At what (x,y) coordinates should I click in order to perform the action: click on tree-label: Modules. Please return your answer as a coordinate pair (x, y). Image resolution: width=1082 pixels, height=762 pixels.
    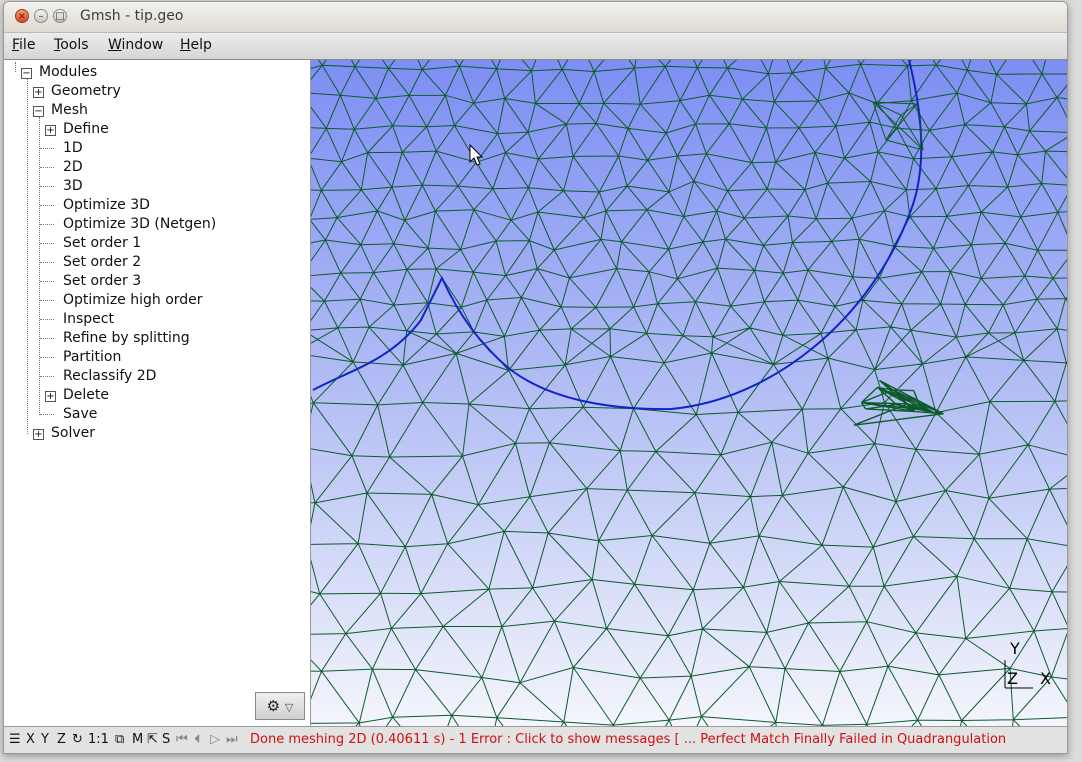
    Looking at the image, I should click on (68, 72).